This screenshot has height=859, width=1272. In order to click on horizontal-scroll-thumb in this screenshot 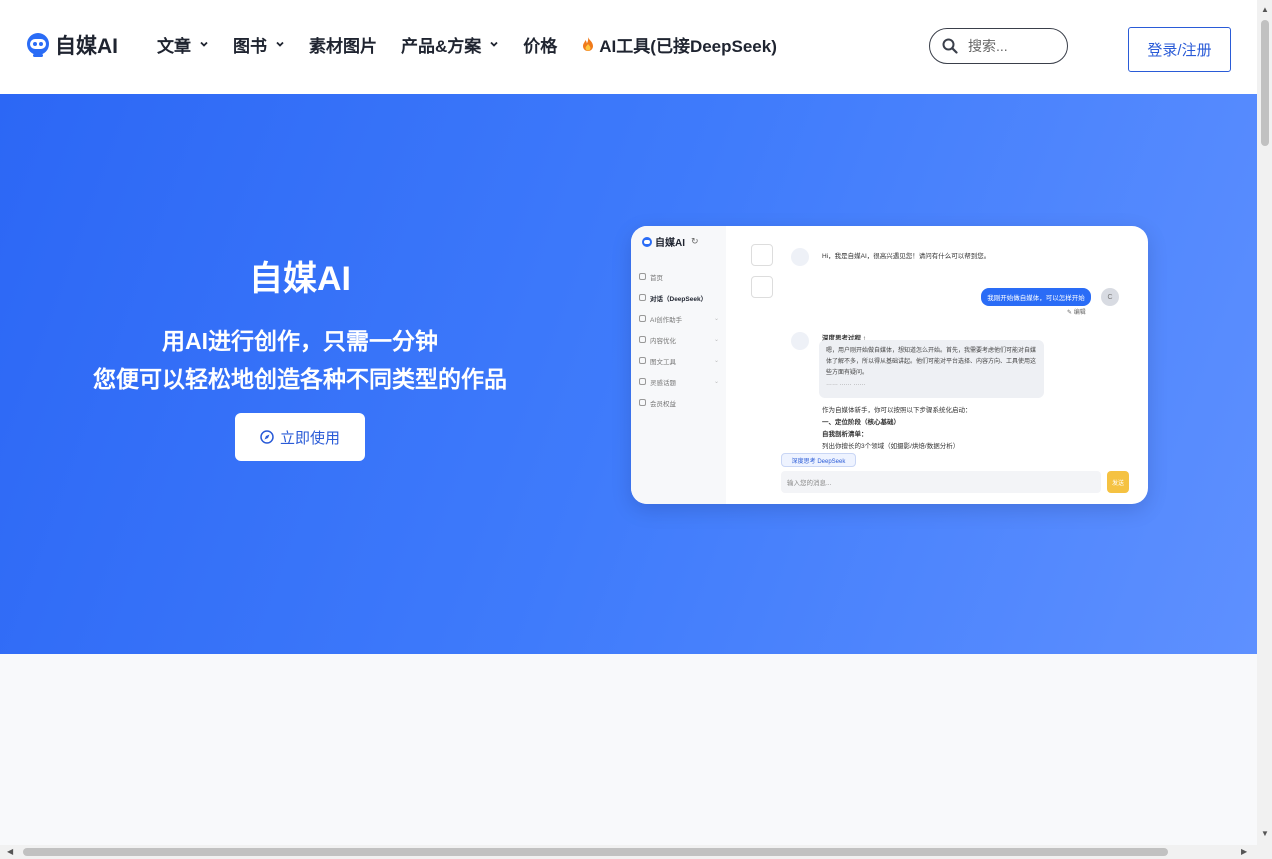, I will do `click(595, 852)`.